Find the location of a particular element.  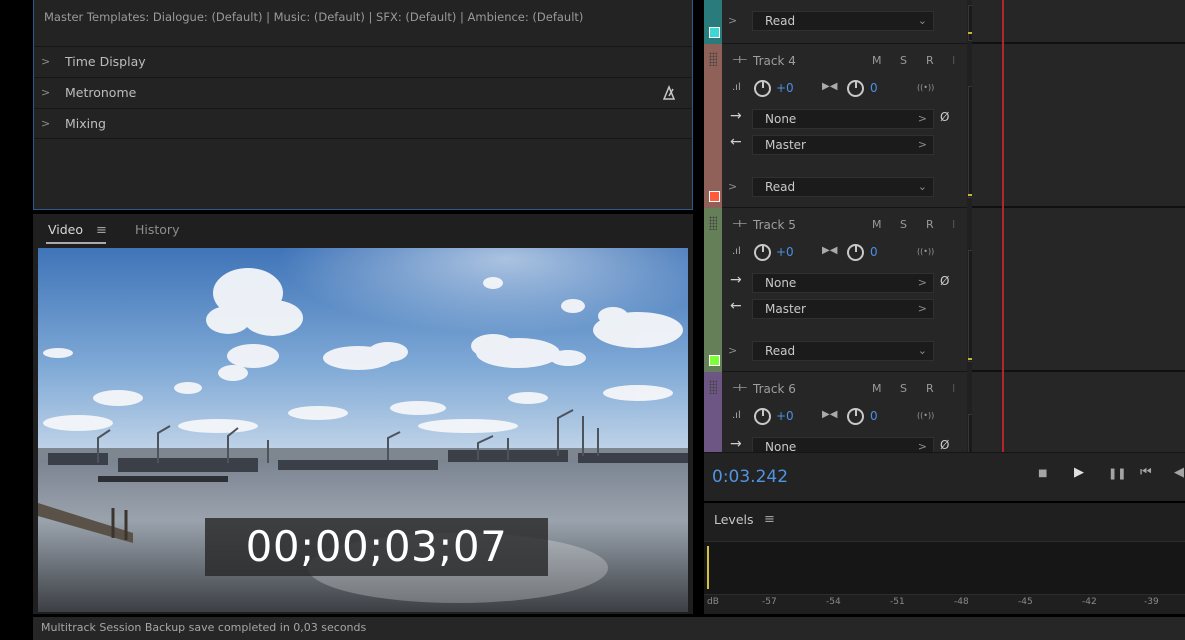

scale-label: -45 is located at coordinates (1025, 602).